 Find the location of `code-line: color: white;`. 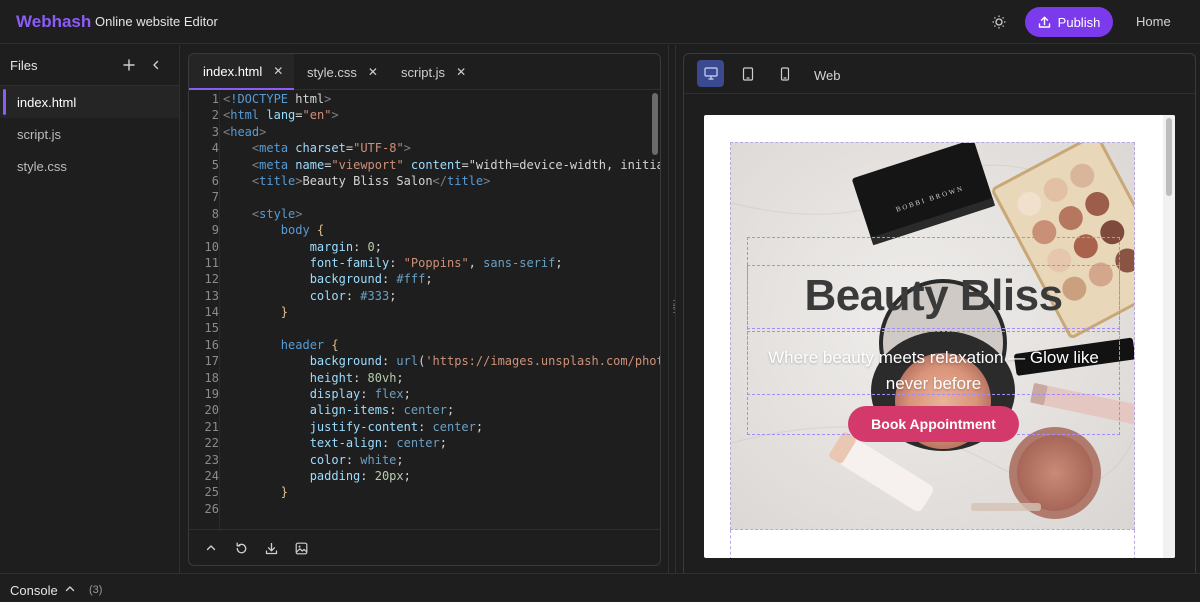

code-line: color: white; is located at coordinates (441, 460).